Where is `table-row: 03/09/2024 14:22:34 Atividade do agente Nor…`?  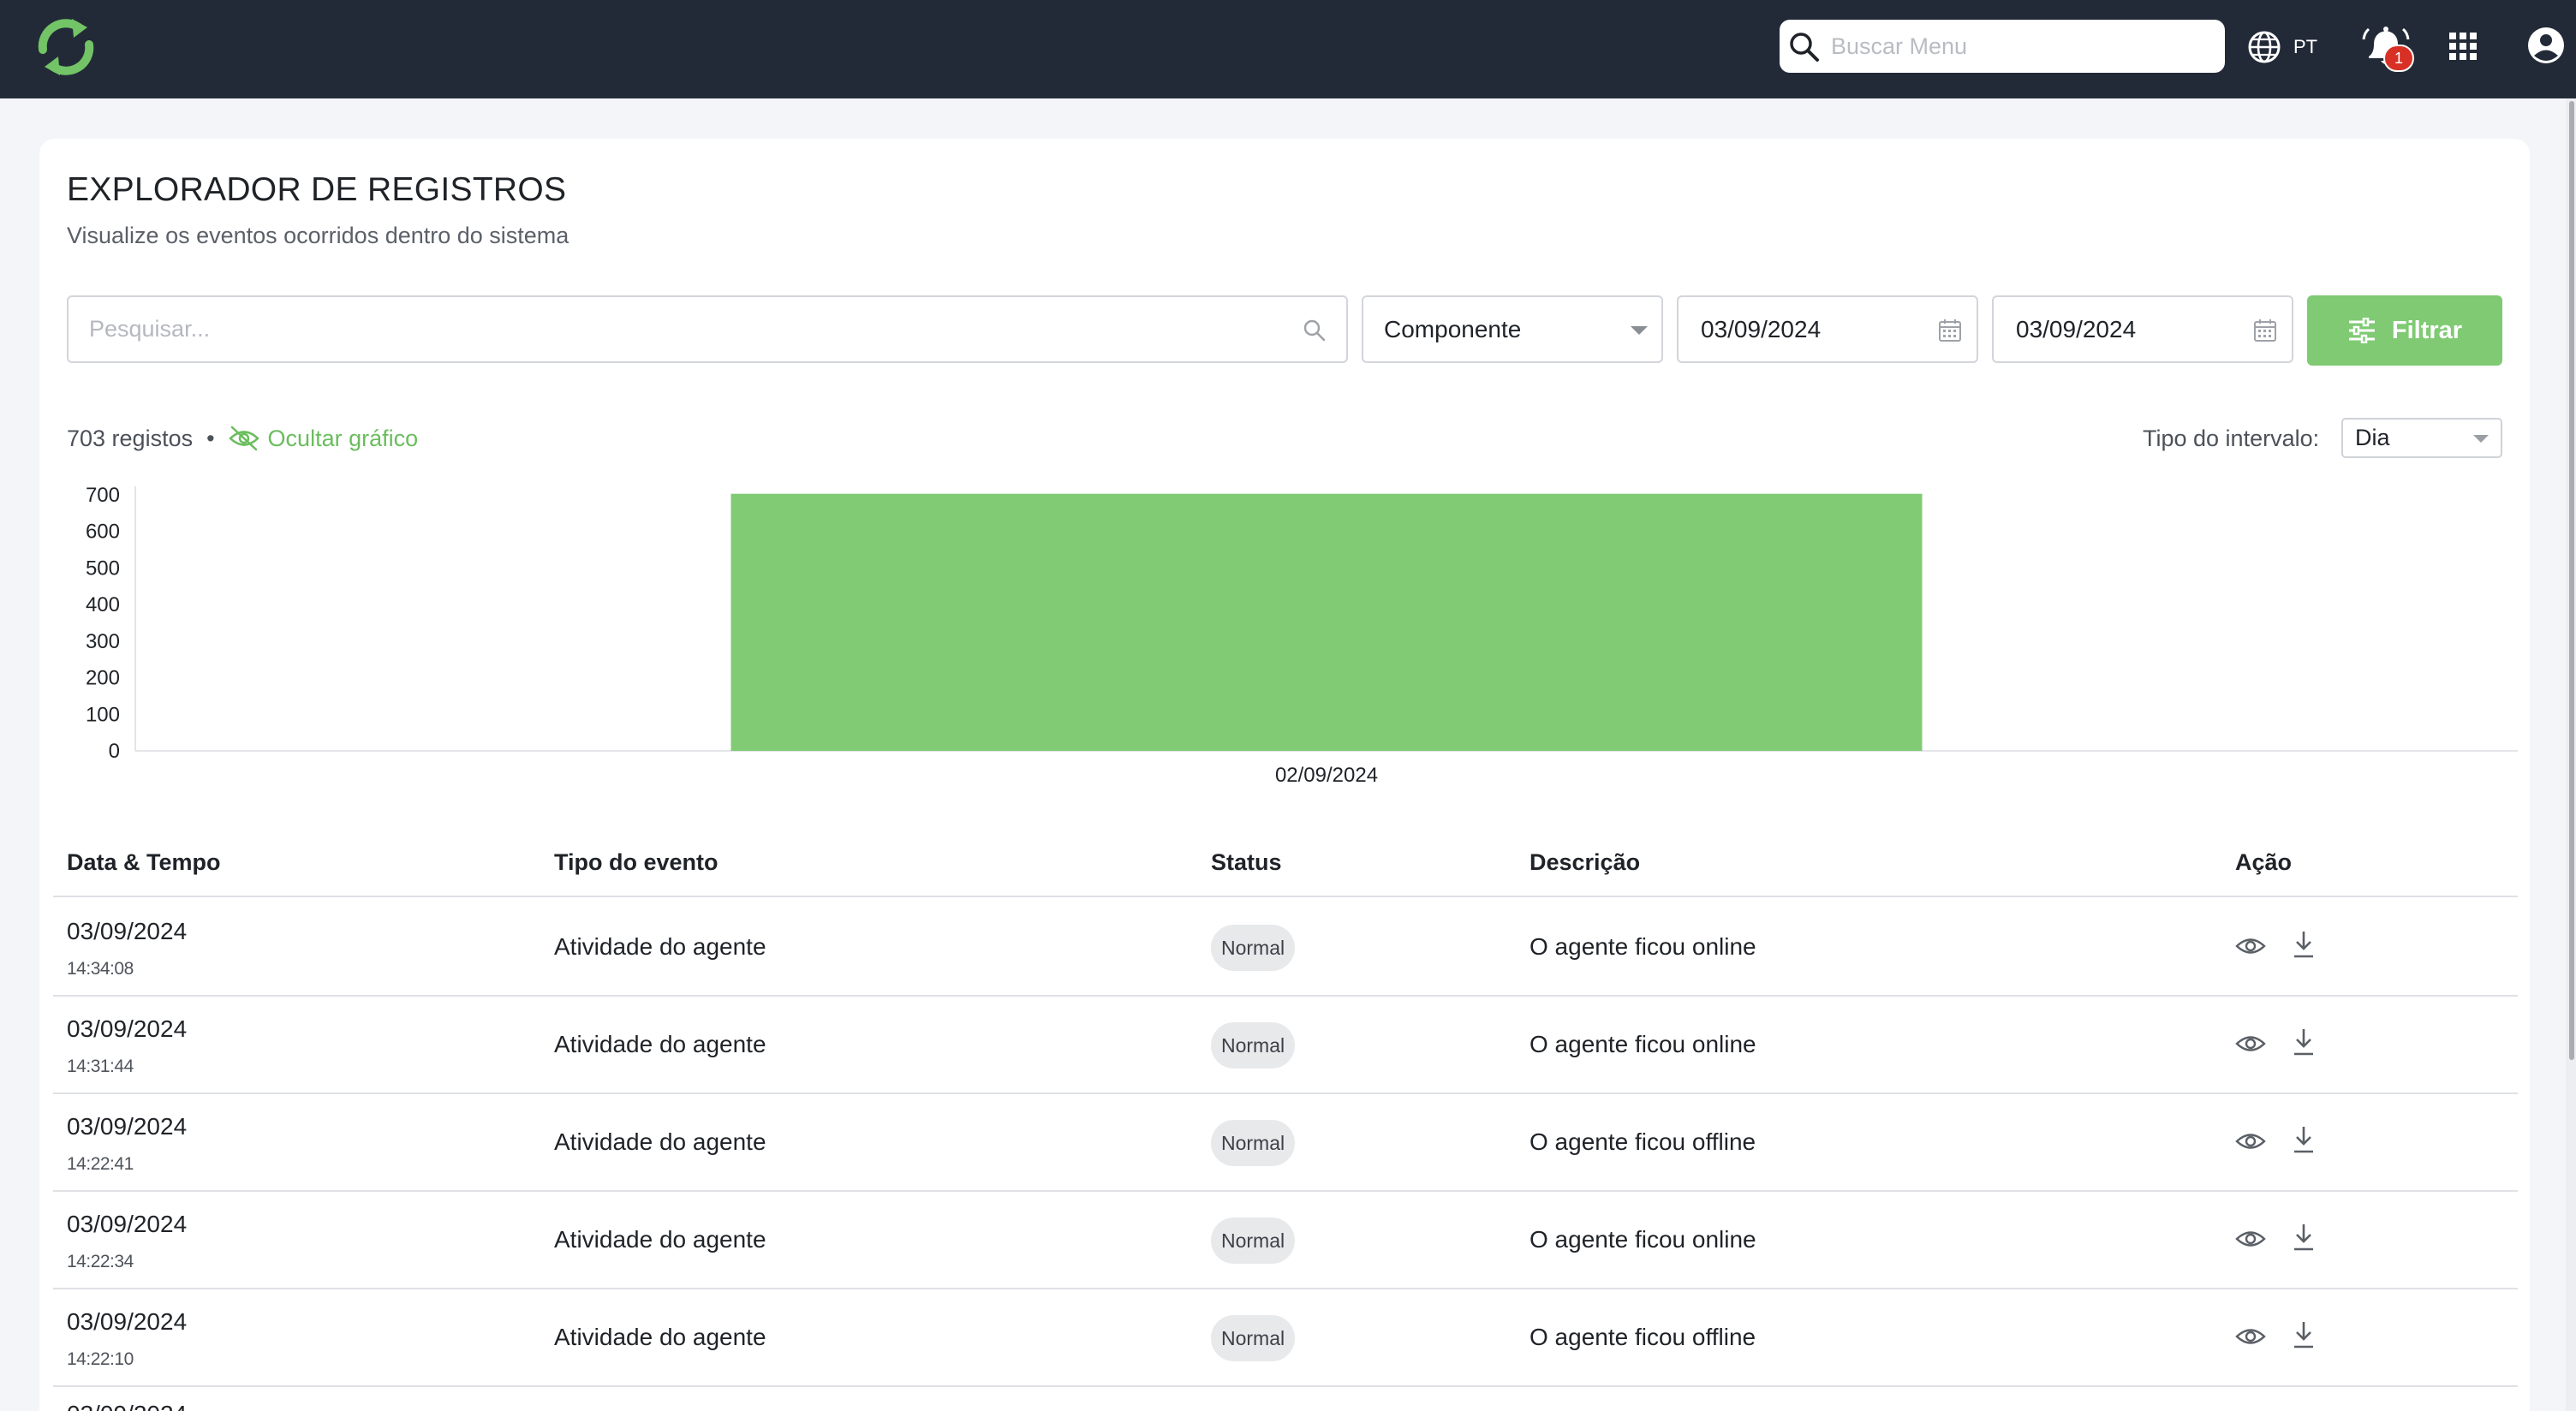
table-row: 03/09/2024 14:22:34 Atividade do agente Nor… is located at coordinates (1285, 1240).